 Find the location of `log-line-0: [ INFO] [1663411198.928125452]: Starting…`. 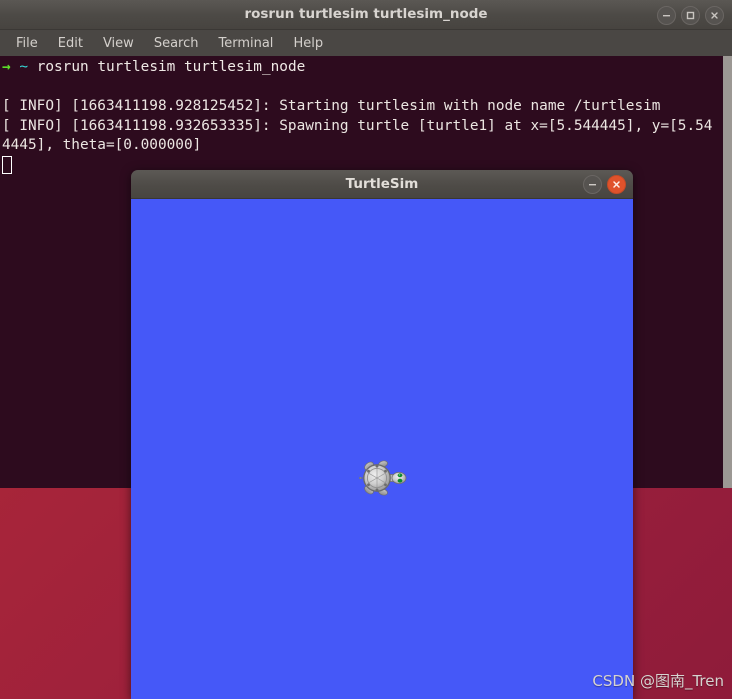

log-line-0: [ INFO] [1663411198.928125452]: Starting… is located at coordinates (331, 106).